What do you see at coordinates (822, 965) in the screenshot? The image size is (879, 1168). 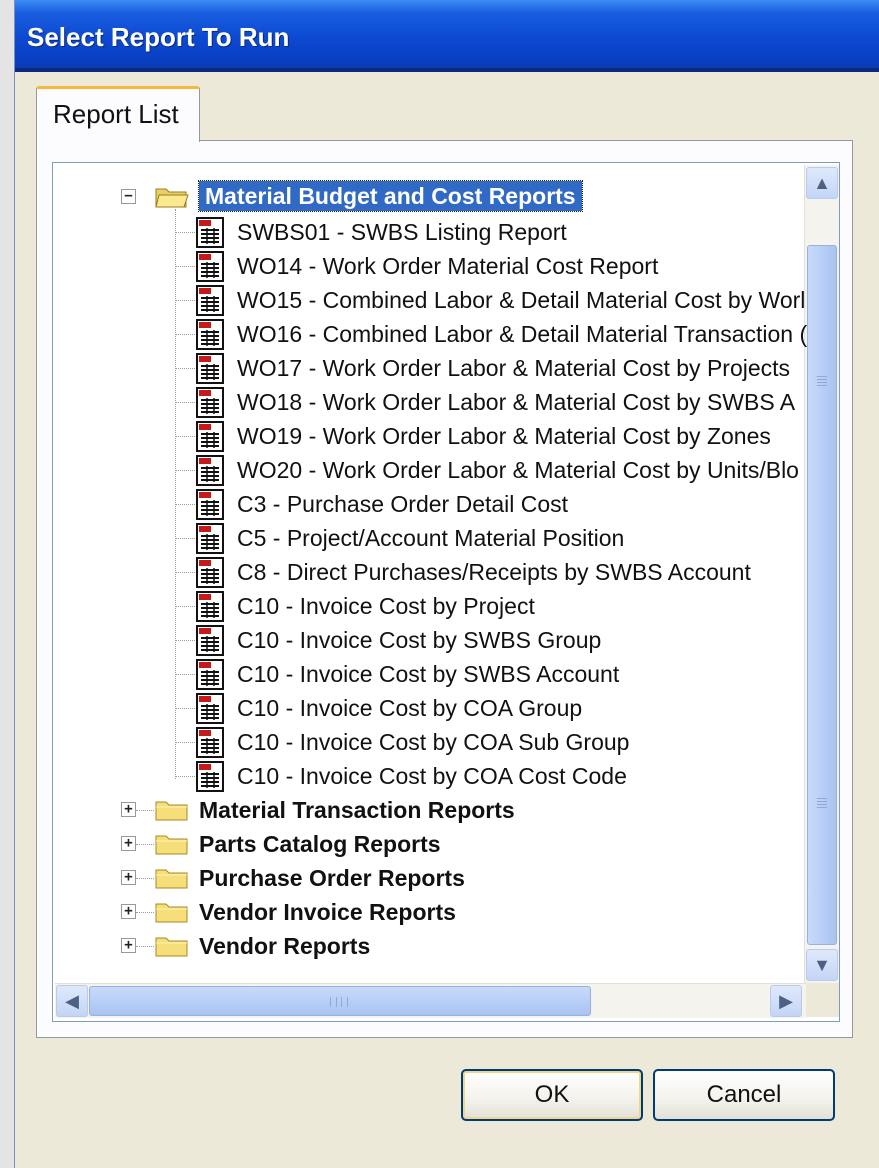 I see `scroll-down-button: ▼` at bounding box center [822, 965].